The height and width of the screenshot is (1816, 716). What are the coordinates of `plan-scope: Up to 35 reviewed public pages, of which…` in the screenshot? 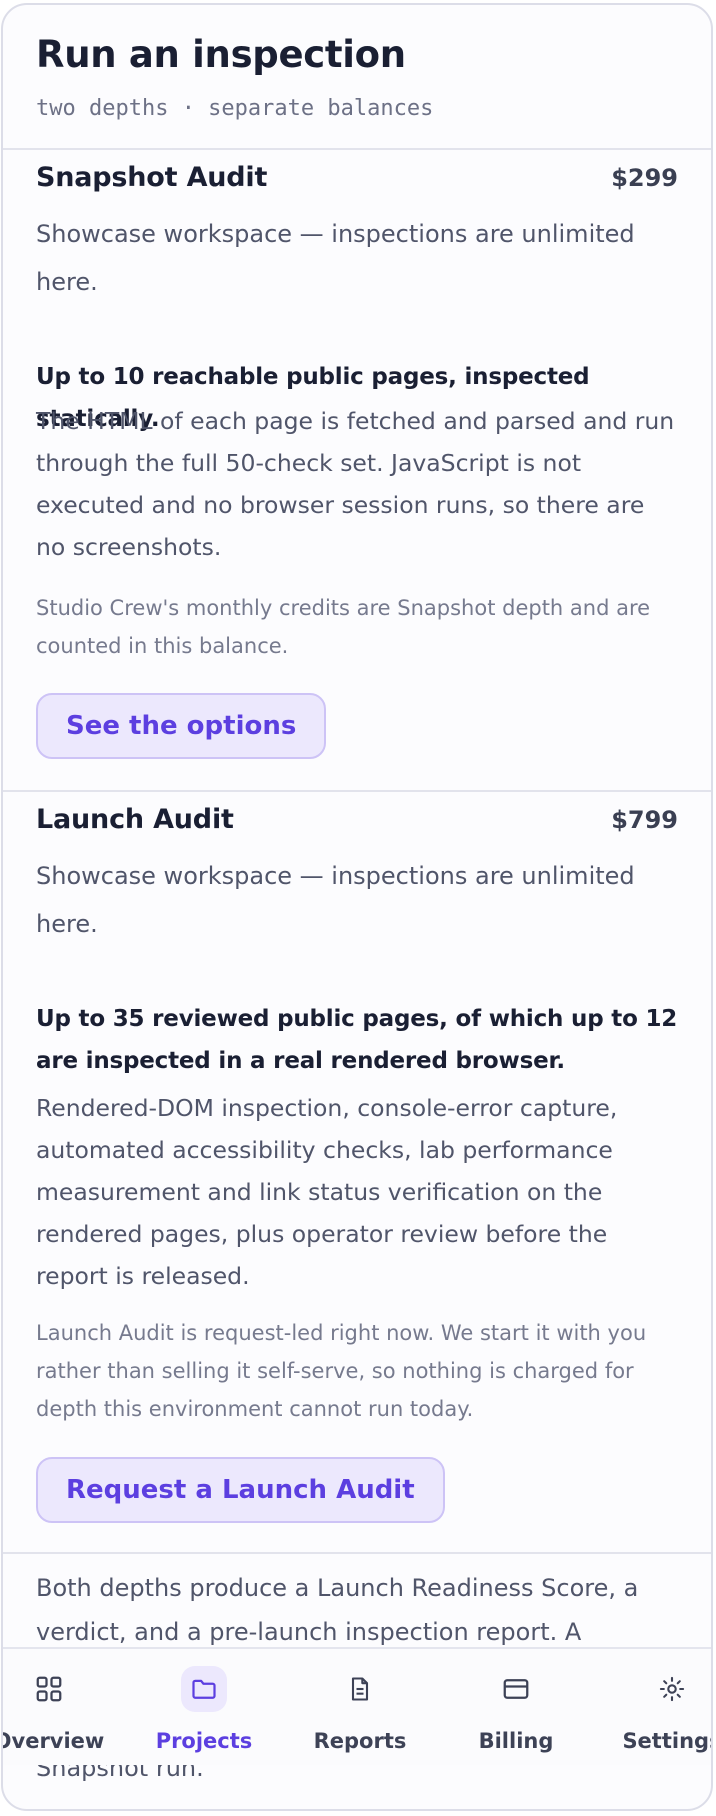 It's located at (357, 1040).